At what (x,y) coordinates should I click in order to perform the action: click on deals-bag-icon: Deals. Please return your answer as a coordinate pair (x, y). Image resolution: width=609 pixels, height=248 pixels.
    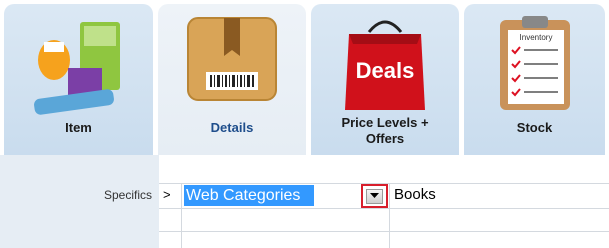
    Looking at the image, I should click on (385, 65).